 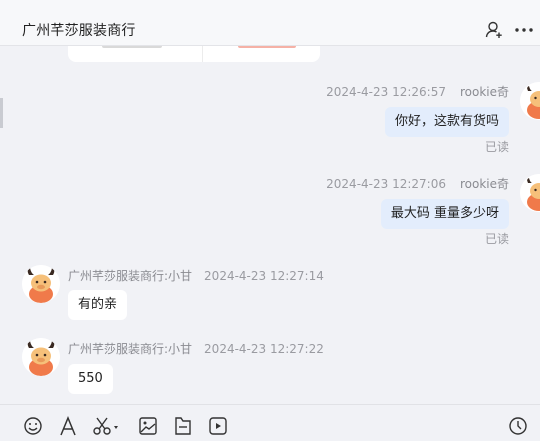 What do you see at coordinates (494, 30) in the screenshot?
I see `add-user-icon` at bounding box center [494, 30].